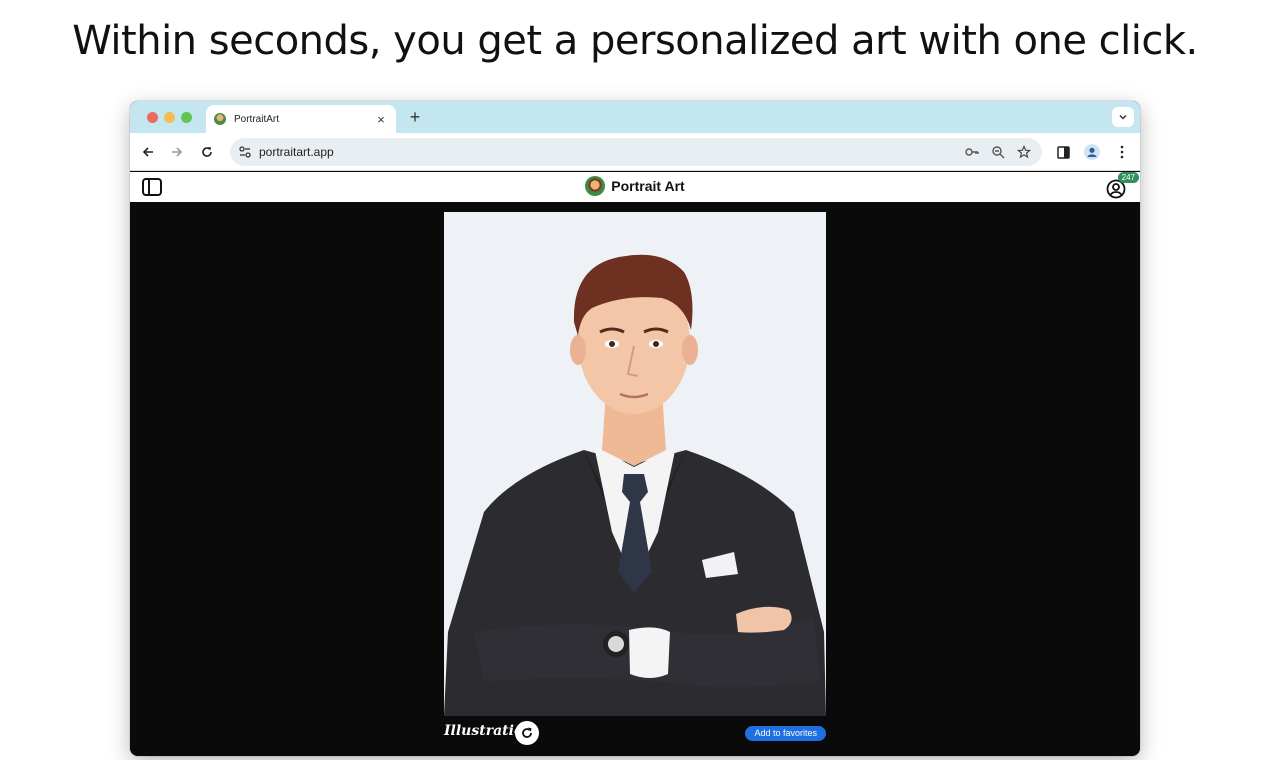 This screenshot has width=1270, height=760. Describe the element at coordinates (169, 117) in the screenshot. I see `minimize-window-button` at that location.